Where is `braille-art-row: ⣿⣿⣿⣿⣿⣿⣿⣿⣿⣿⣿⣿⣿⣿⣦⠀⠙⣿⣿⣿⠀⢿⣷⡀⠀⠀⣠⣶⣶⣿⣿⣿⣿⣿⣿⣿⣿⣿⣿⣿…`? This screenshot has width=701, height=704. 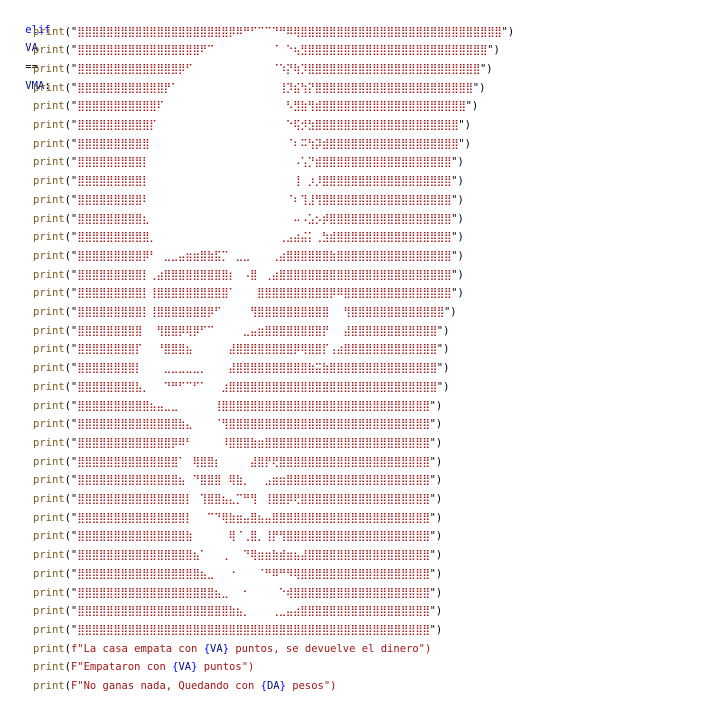 braille-art-row: ⣿⣿⣿⣿⣿⣿⣿⣿⣿⣿⣿⣿⣿⣿⣦⠀⠙⣿⣿⣿⠀⢿⣷⡀⠀⠀⣠⣶⣶⣿⣿⣿⣿⣿⣿⣿⣿⣿⣿⣿… is located at coordinates (253, 480).